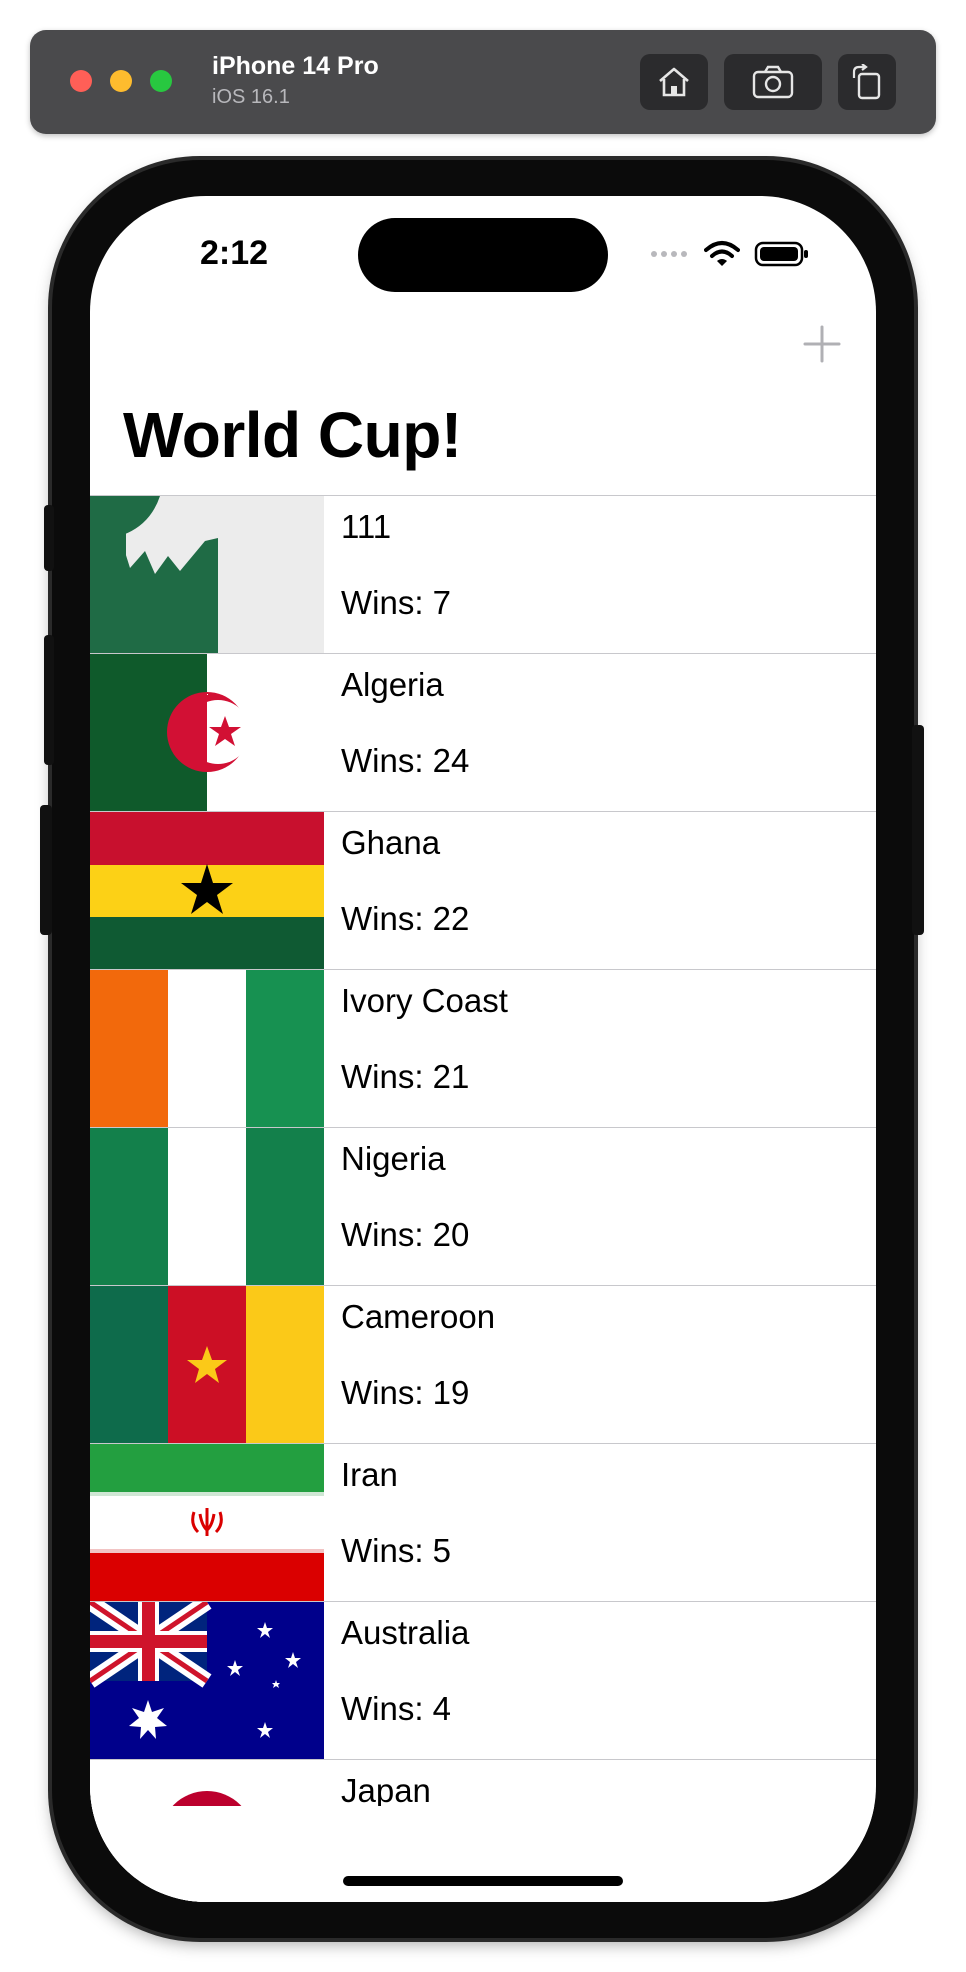 Image resolution: width=966 pixels, height=1972 pixels. Describe the element at coordinates (234, 253) in the screenshot. I see `status-time: 2:12` at that location.